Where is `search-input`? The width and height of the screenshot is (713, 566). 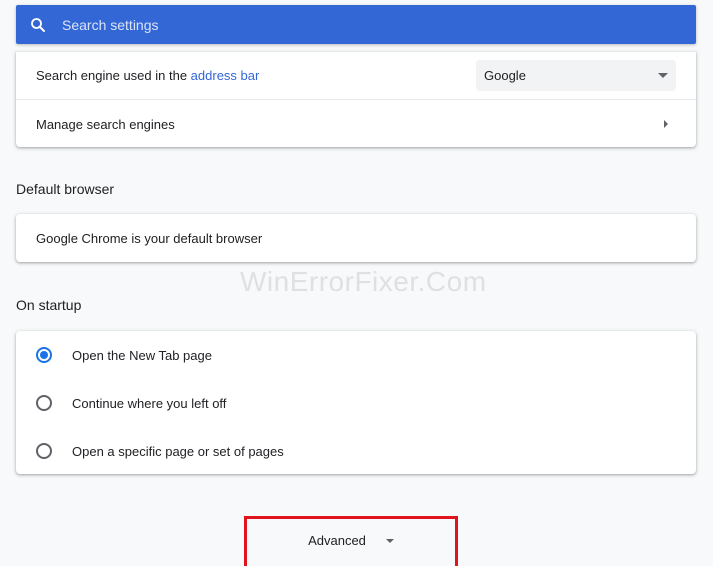
search-input is located at coordinates (379, 24).